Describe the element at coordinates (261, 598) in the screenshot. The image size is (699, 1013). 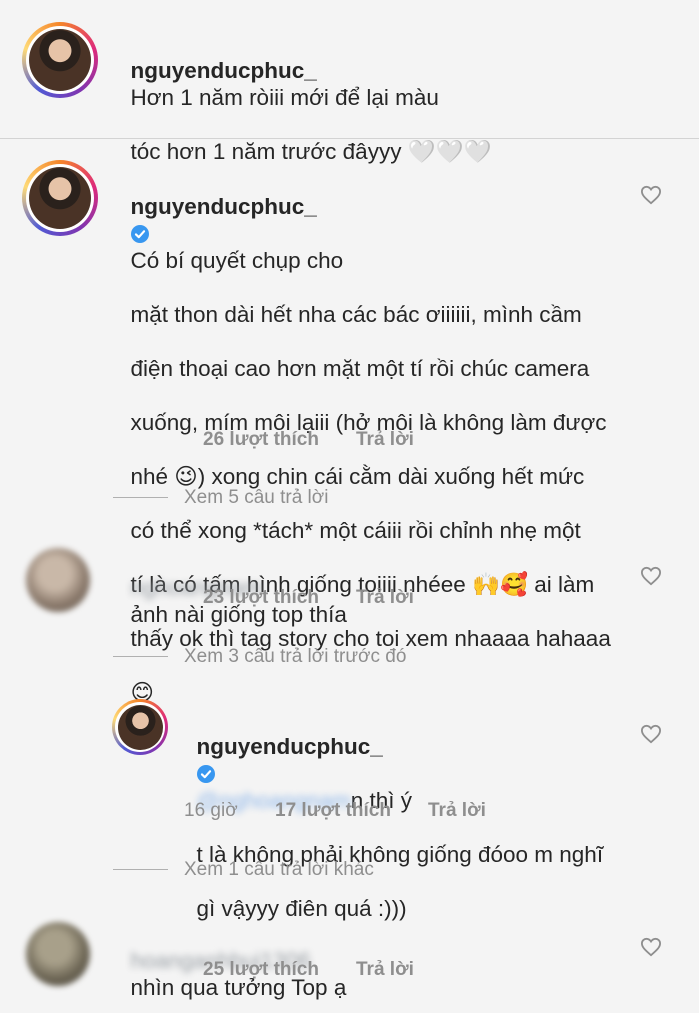
I see `likes-count: 23 lượt thích` at that location.